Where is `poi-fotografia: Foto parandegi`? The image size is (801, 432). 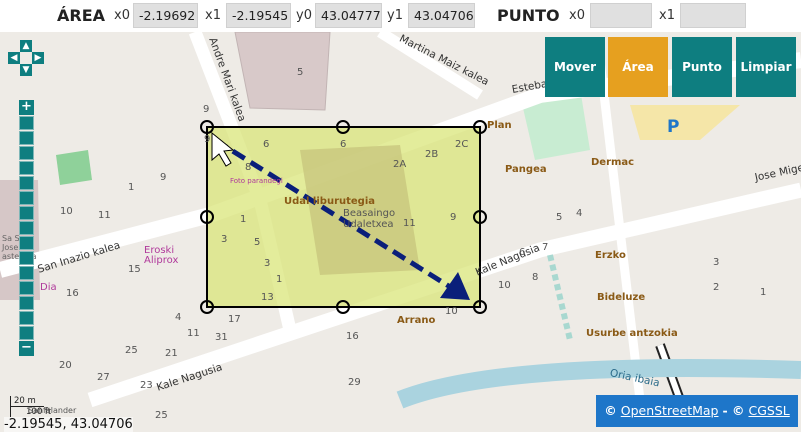
poi-fotografia: Foto parandegi is located at coordinates (256, 181).